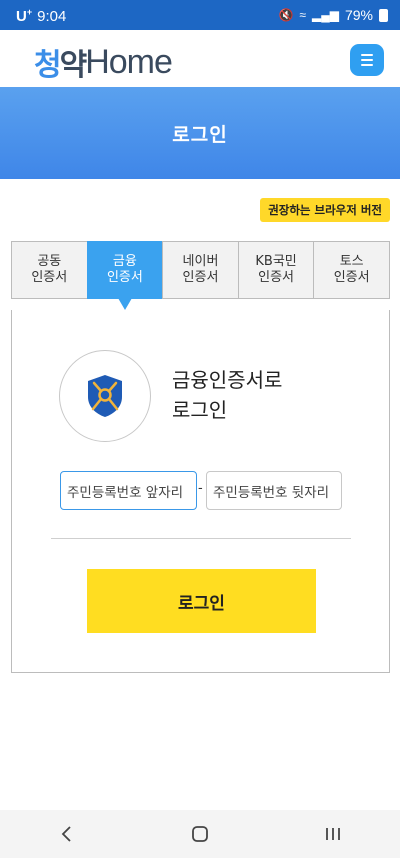 The height and width of the screenshot is (858, 400). I want to click on signal-icon: ▂▄▆, so click(325, 15).